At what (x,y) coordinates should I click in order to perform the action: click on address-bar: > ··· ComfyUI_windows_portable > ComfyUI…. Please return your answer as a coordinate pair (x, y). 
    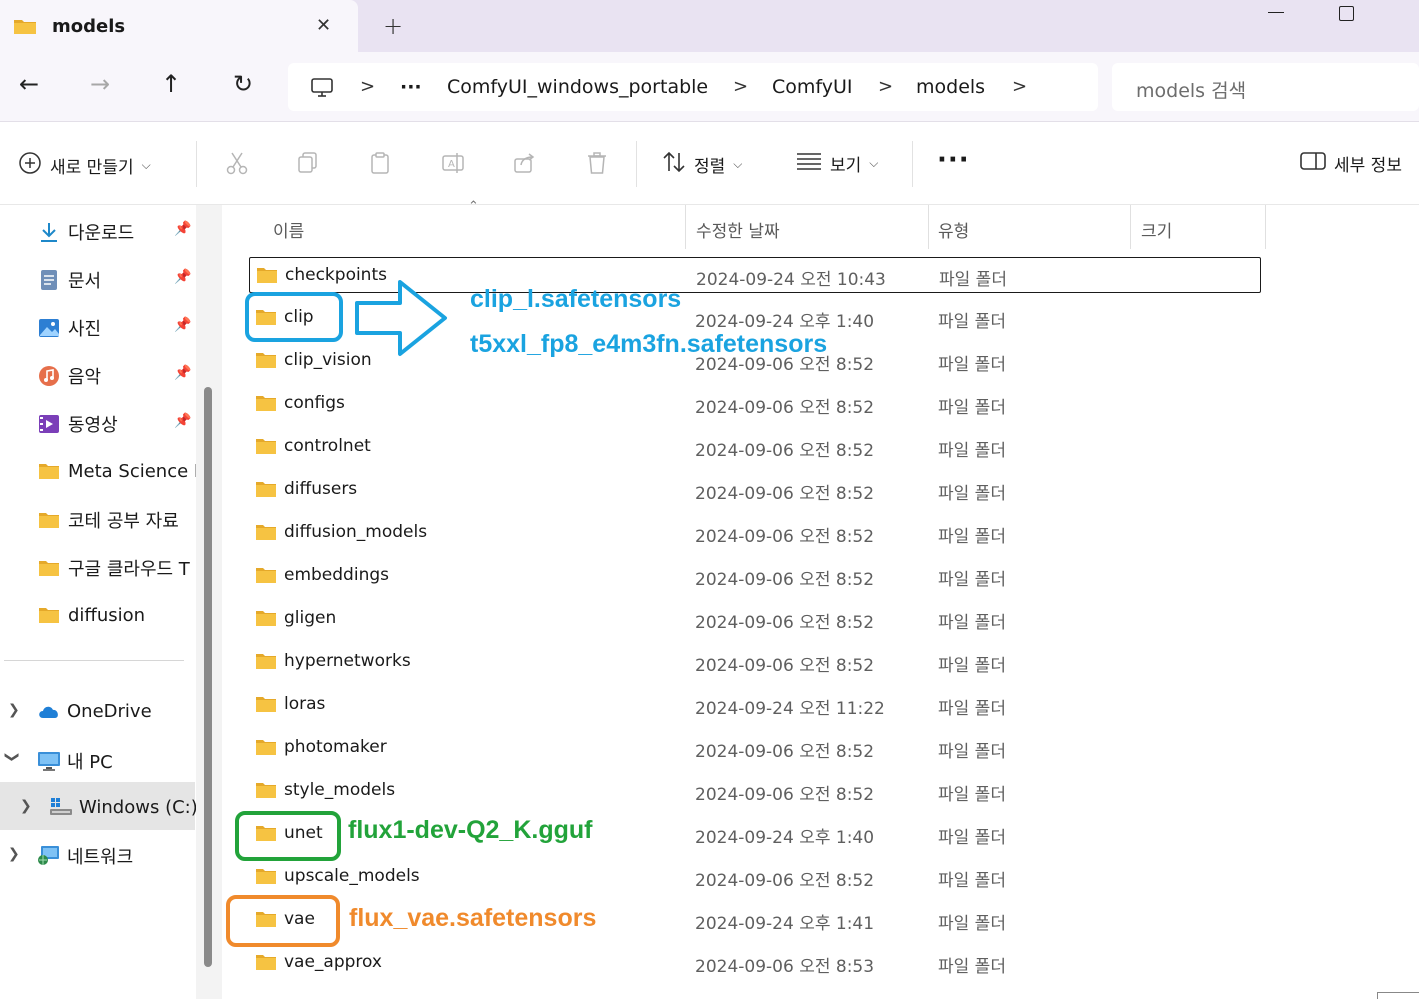
    Looking at the image, I should click on (693, 87).